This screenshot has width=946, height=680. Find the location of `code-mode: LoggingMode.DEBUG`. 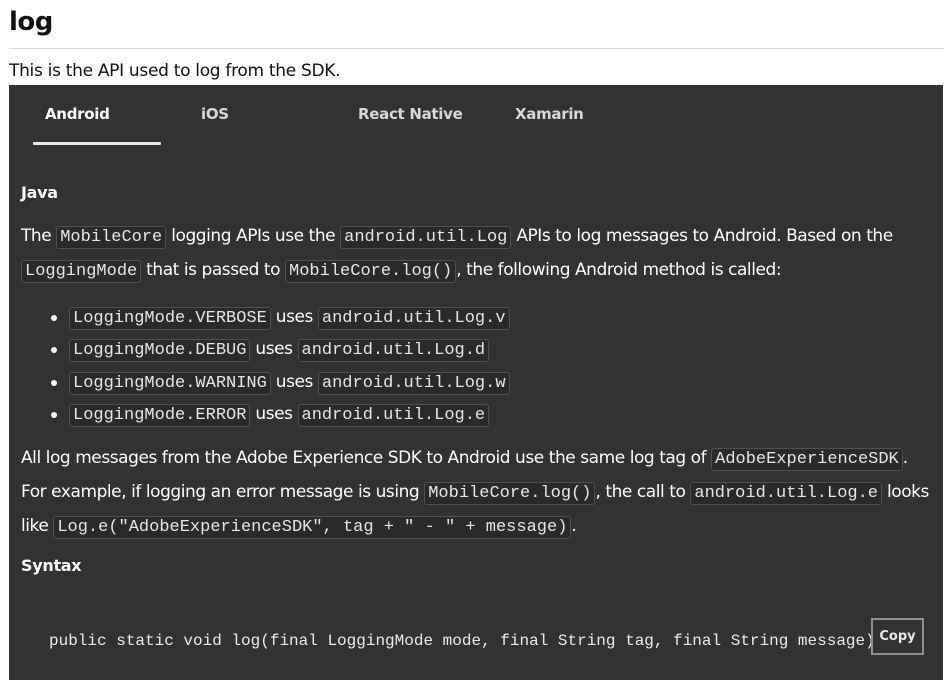

code-mode: LoggingMode.DEBUG is located at coordinates (160, 351).